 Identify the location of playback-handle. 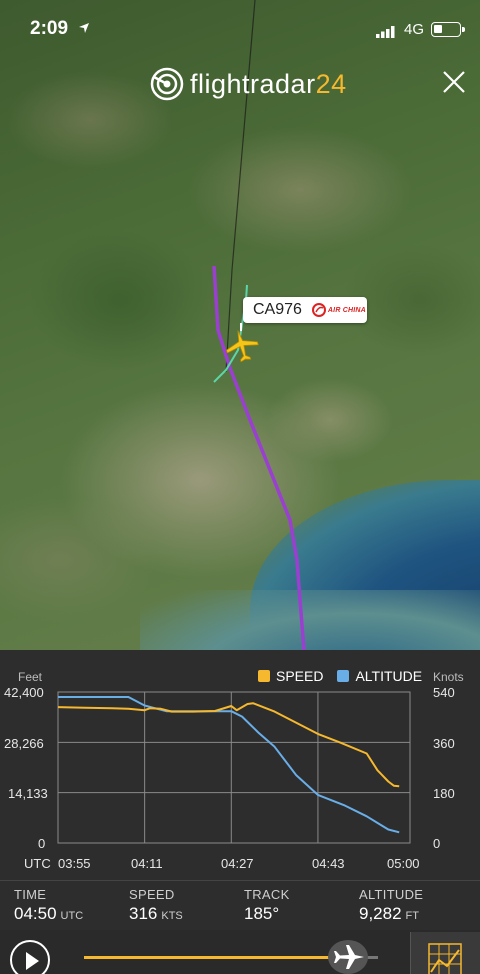
(348, 957).